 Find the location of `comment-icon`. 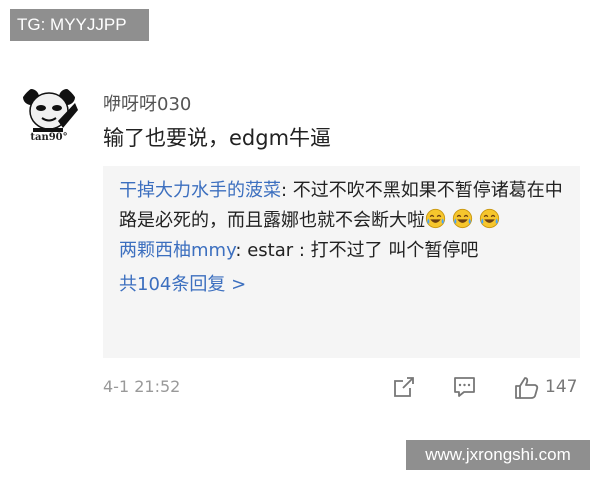

comment-icon is located at coordinates (464, 387).